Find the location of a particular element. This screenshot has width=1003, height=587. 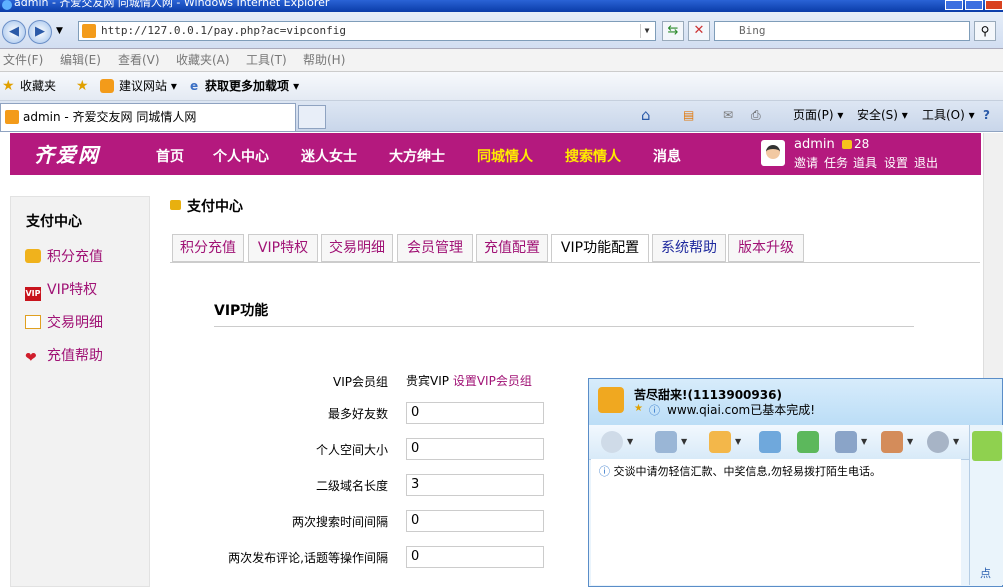

user-link-items: 道具 is located at coordinates (865, 162).